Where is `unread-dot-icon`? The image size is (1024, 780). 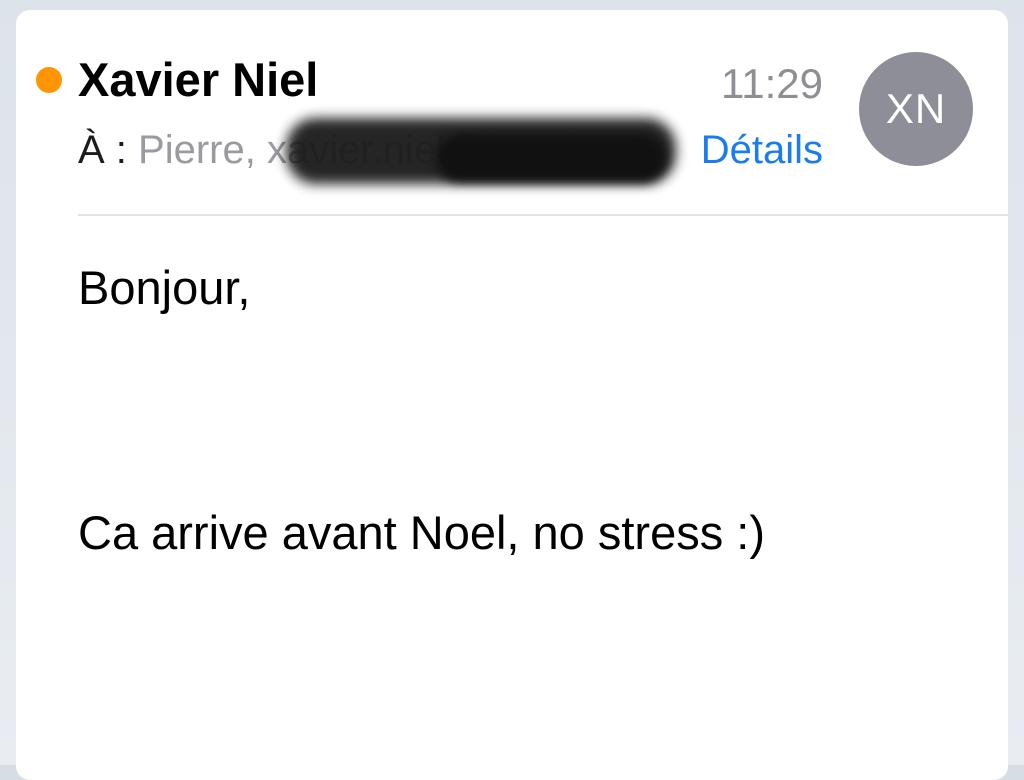 unread-dot-icon is located at coordinates (49, 80).